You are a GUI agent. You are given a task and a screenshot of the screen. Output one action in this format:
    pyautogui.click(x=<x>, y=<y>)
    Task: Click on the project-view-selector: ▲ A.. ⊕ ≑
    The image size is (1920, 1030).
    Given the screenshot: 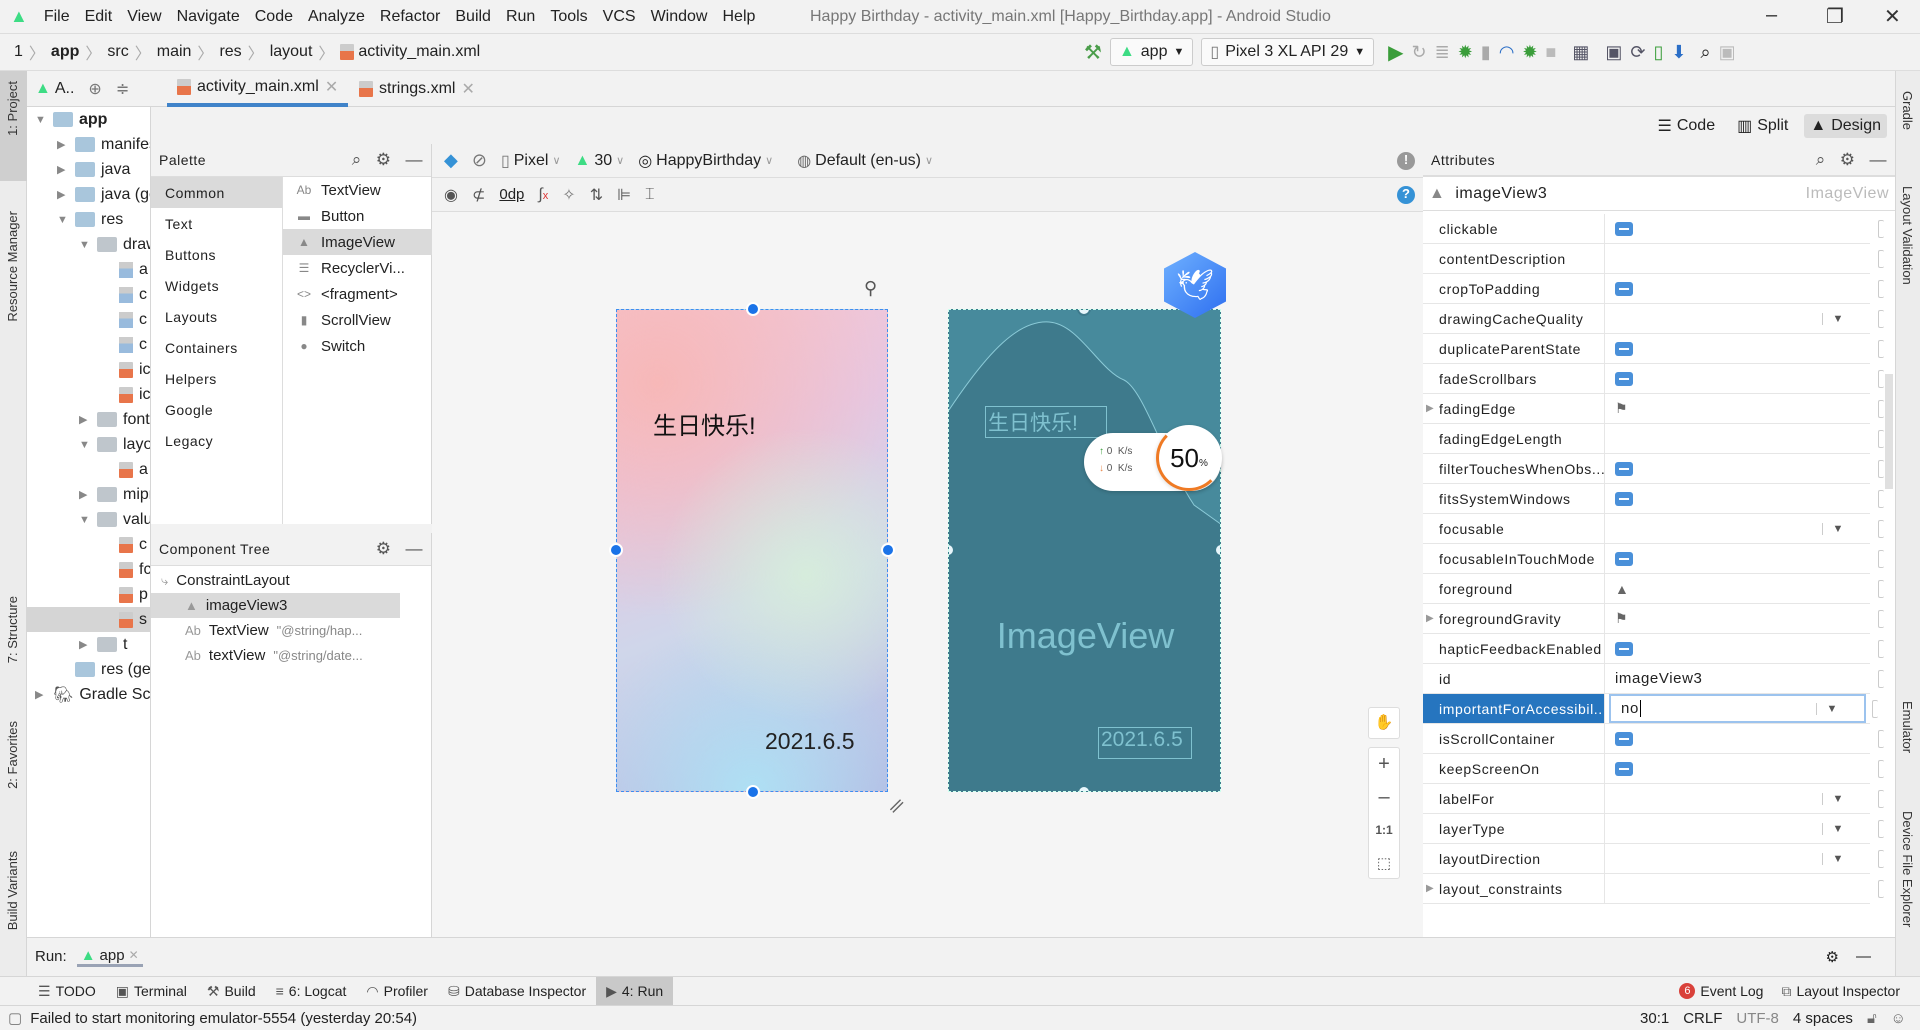 What is the action you would take?
    pyautogui.click(x=82, y=89)
    